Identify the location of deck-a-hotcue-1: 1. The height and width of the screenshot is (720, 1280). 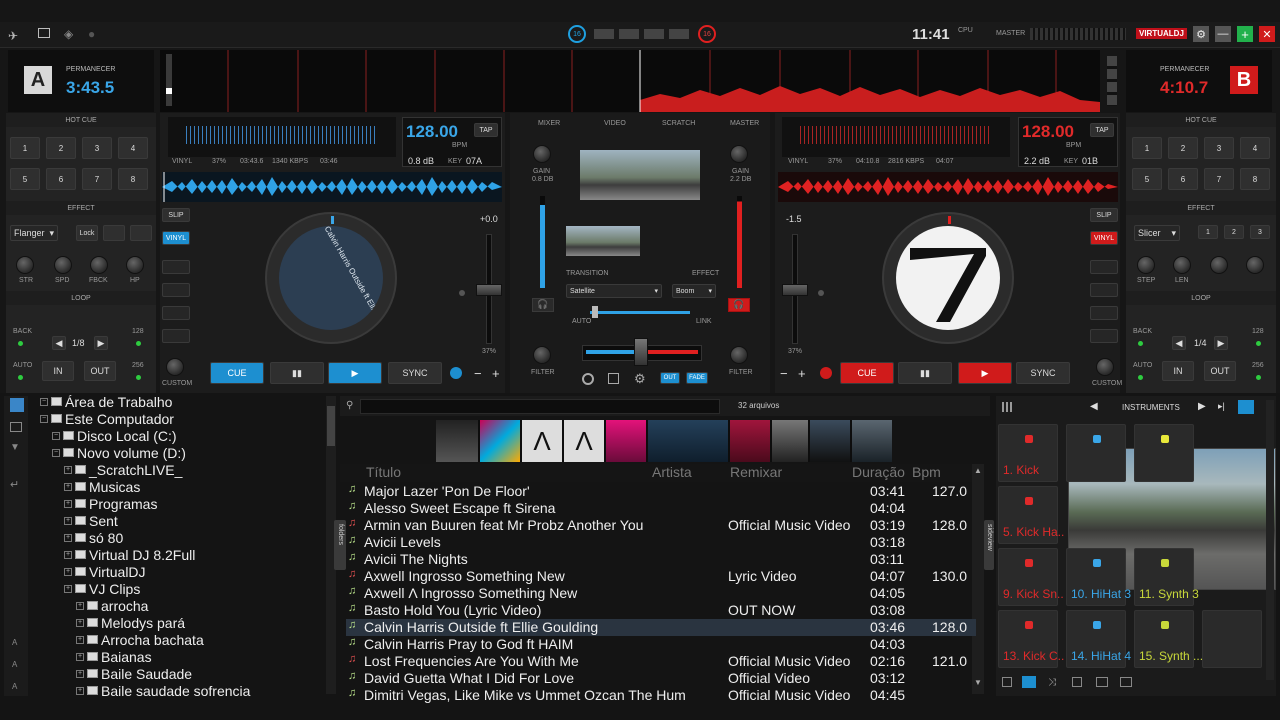
(25, 148).